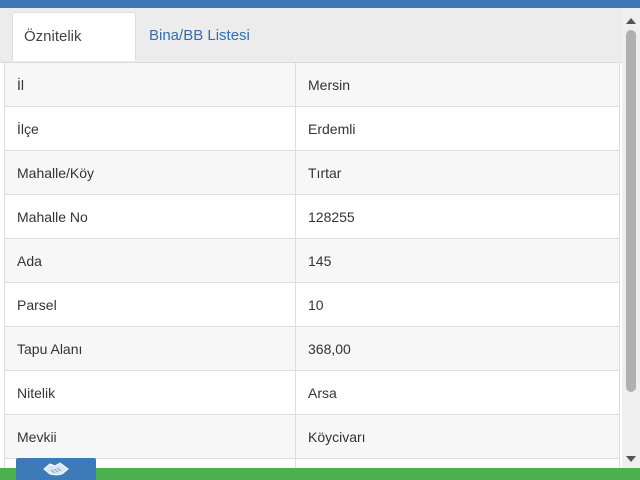 This screenshot has width=640, height=480. I want to click on top-header-bar, so click(320, 4).